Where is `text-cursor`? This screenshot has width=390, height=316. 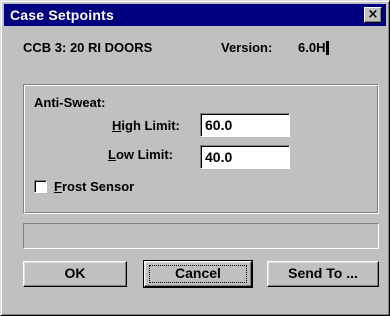
text-cursor is located at coordinates (327, 48).